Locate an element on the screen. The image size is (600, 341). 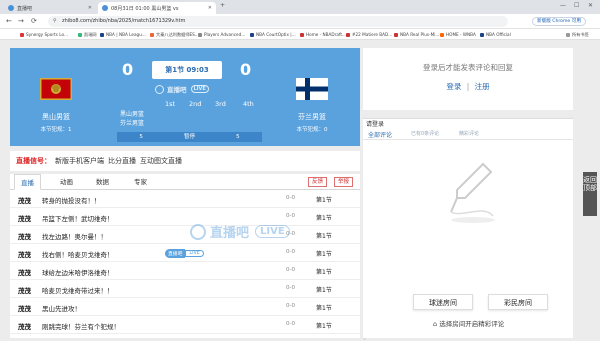
text-live-link: 互动图文直播 is located at coordinates (161, 161).